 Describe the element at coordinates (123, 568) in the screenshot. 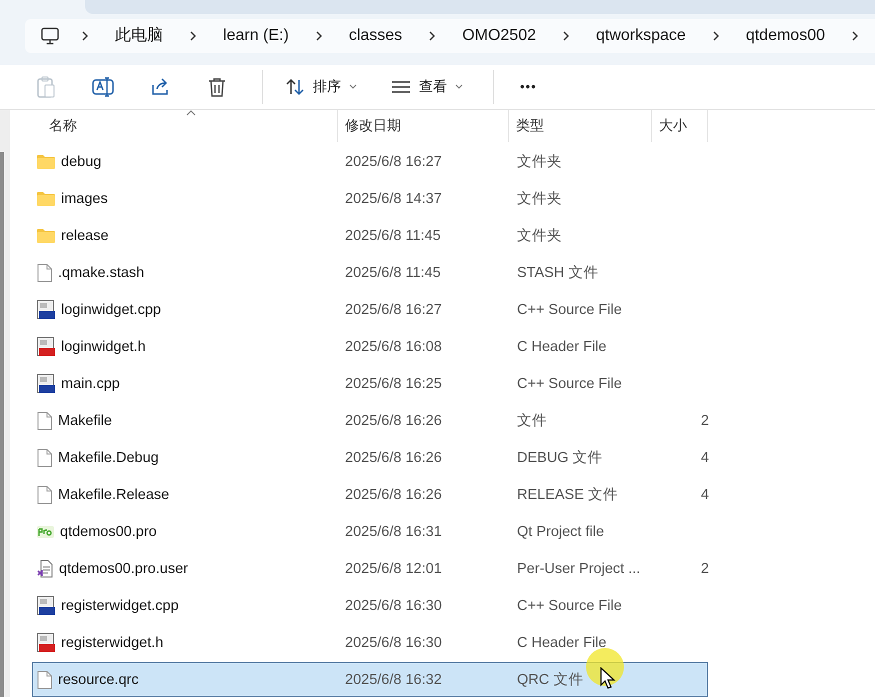

I see `file-name: qtdemos00.pro.user` at that location.